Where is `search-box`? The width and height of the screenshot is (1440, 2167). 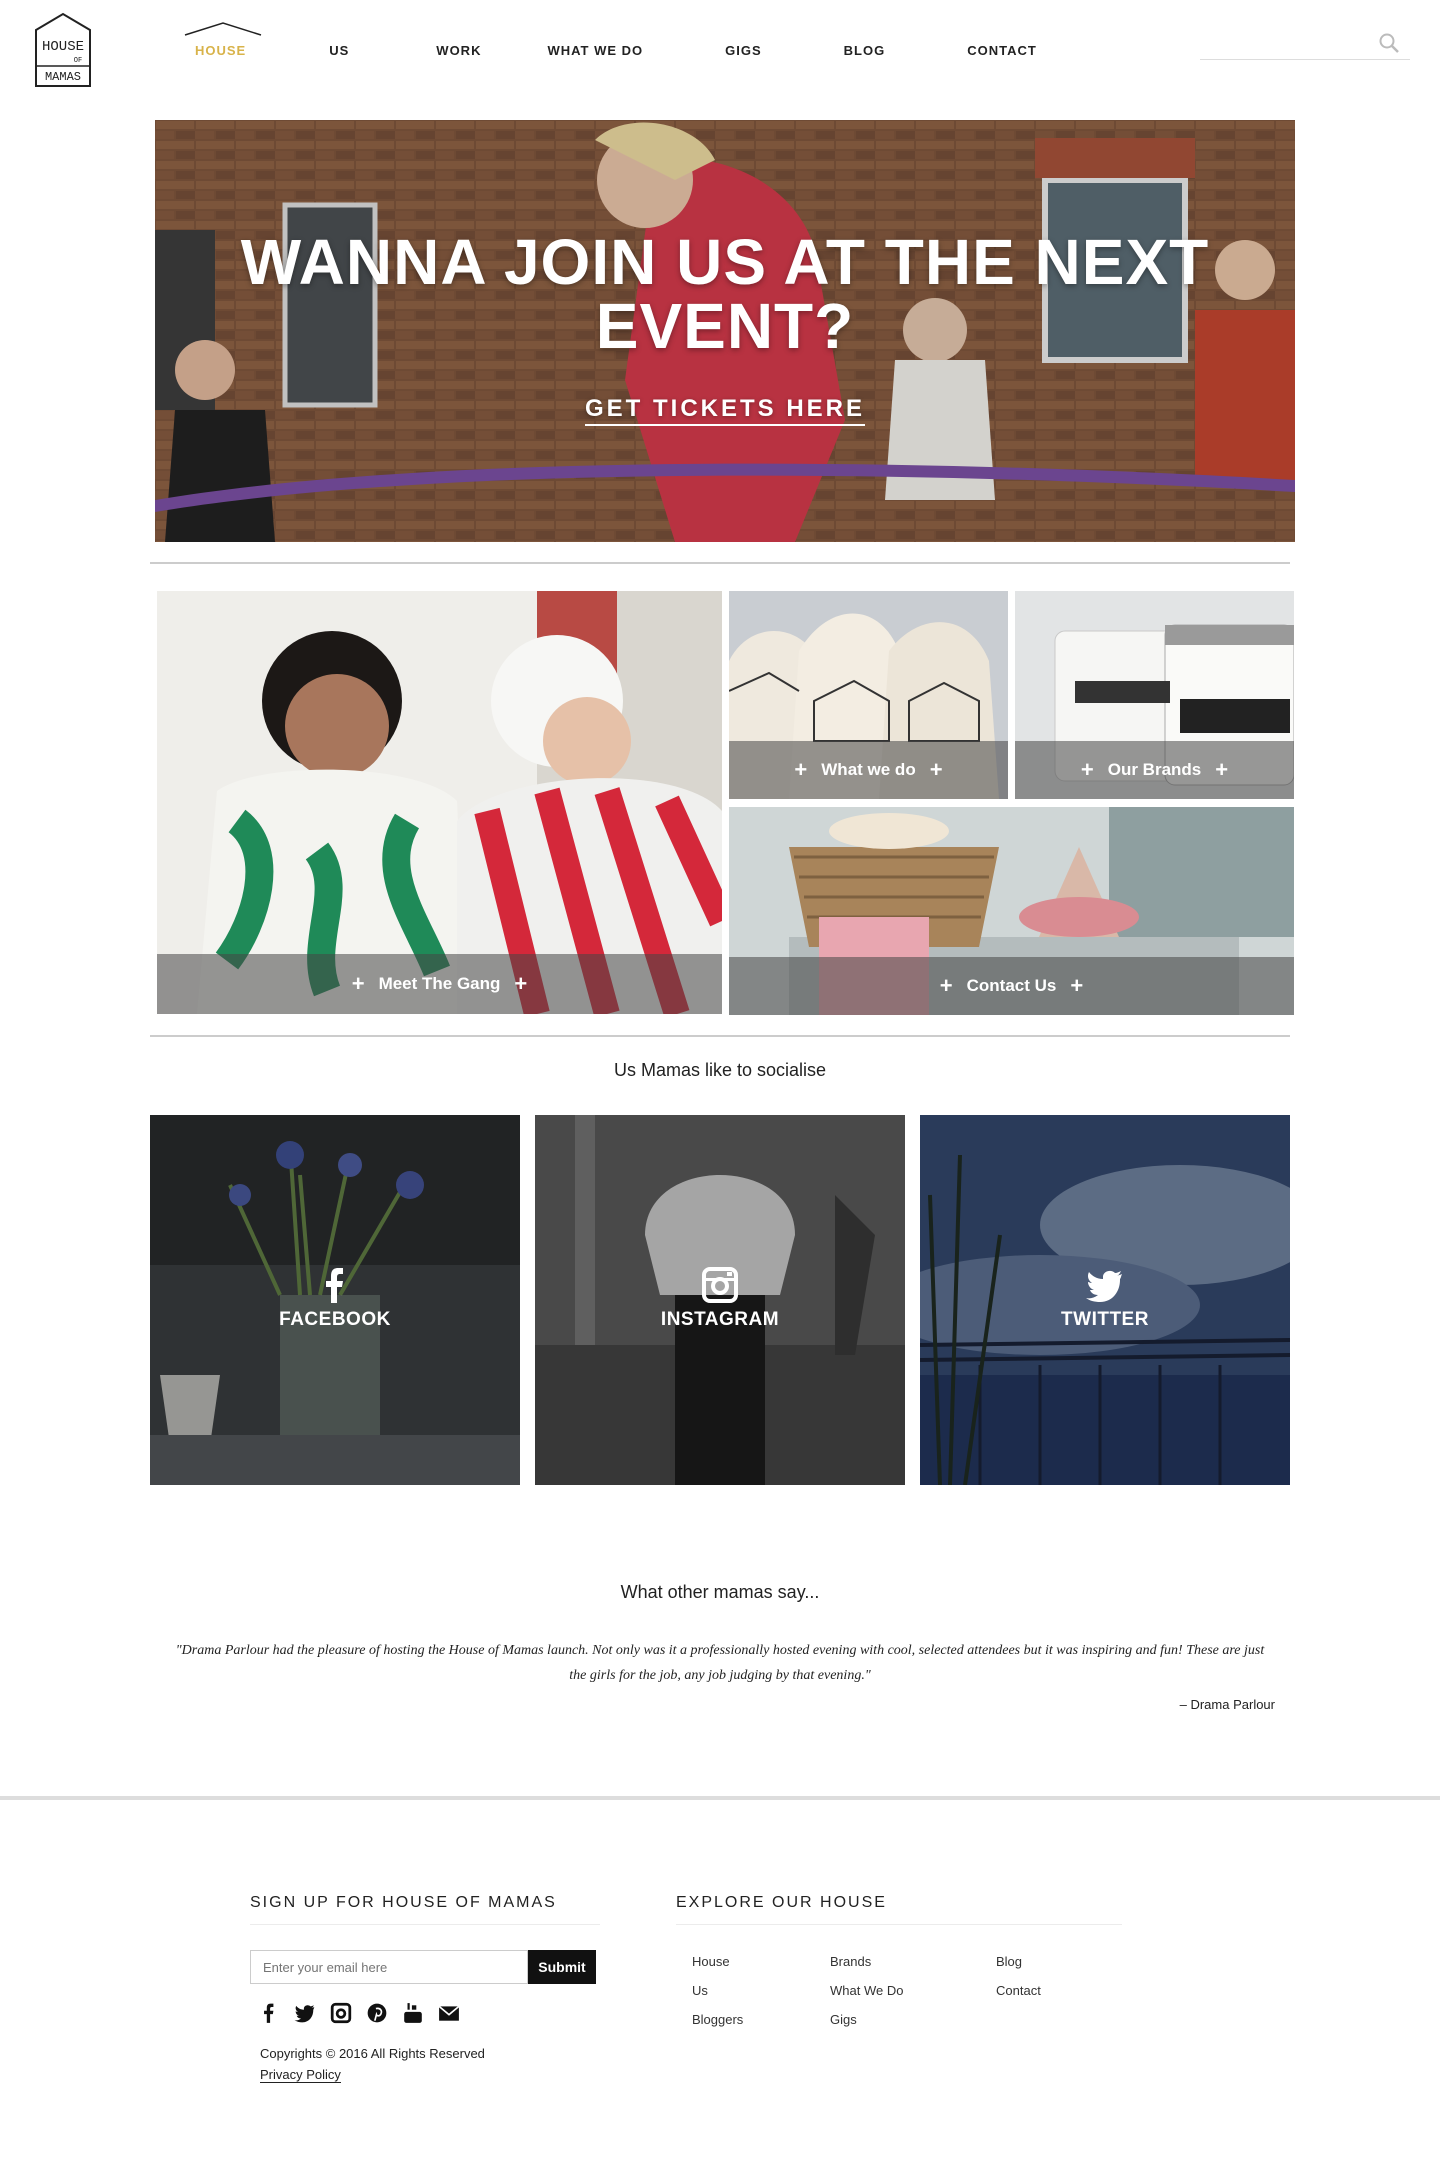 search-box is located at coordinates (1305, 44).